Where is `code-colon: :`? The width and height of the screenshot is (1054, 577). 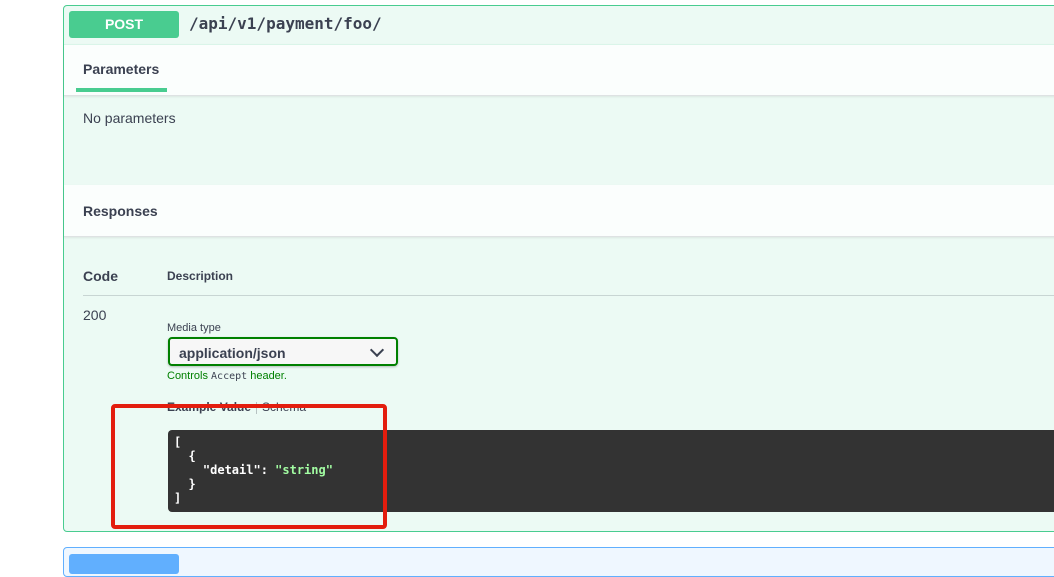
code-colon: : is located at coordinates (268, 470).